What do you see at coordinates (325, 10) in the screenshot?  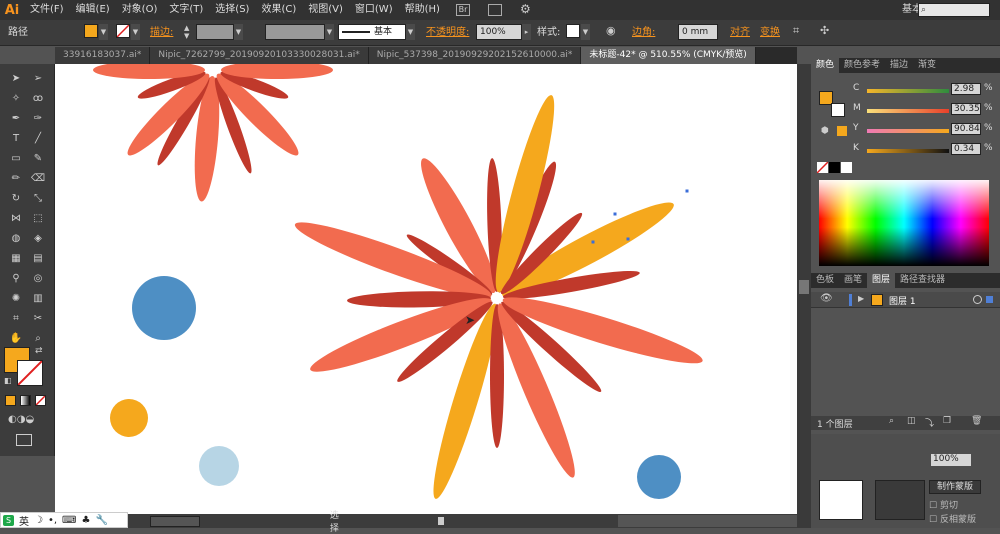 I see `menu-view: 视图(V)` at bounding box center [325, 10].